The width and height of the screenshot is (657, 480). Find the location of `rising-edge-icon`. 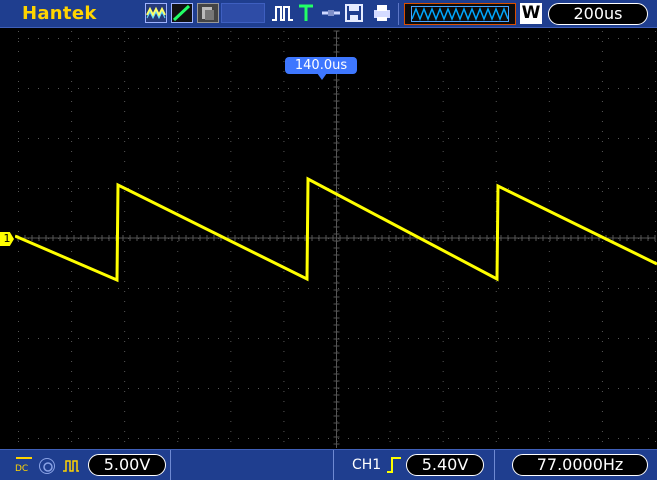

rising-edge-icon is located at coordinates (394, 465).